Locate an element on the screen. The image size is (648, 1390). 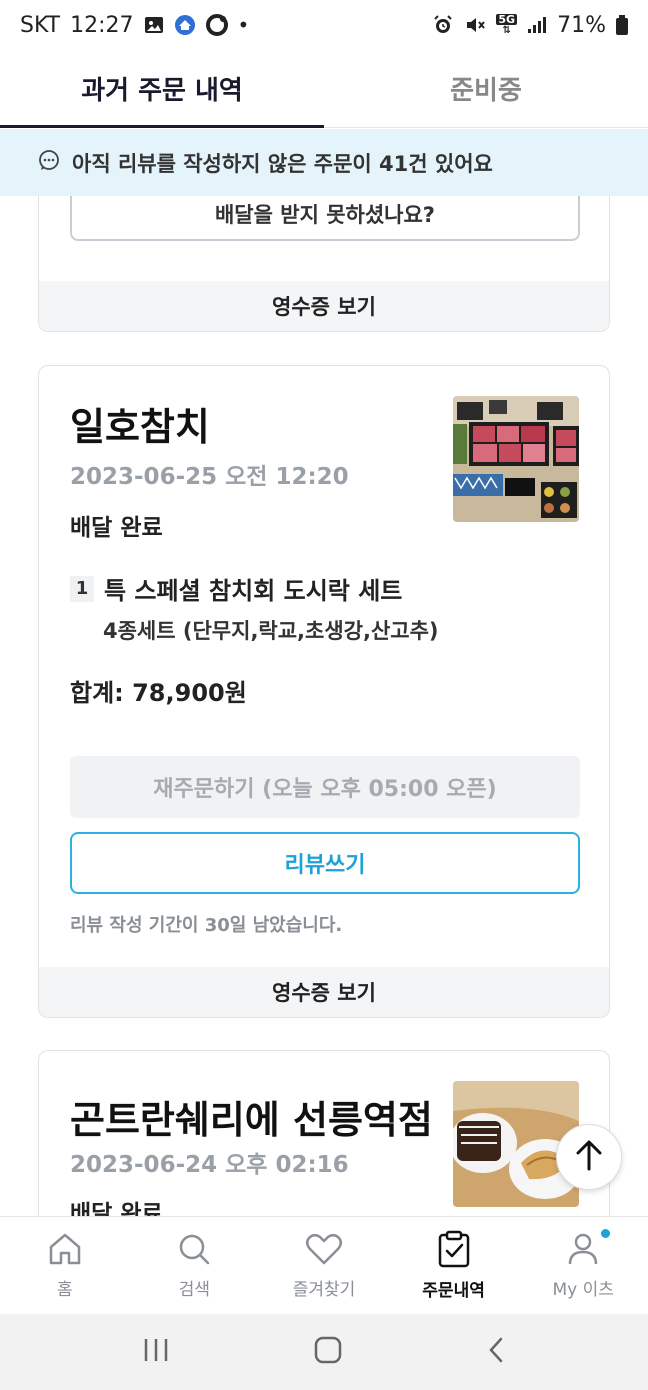
back-icon is located at coordinates (496, 1352).